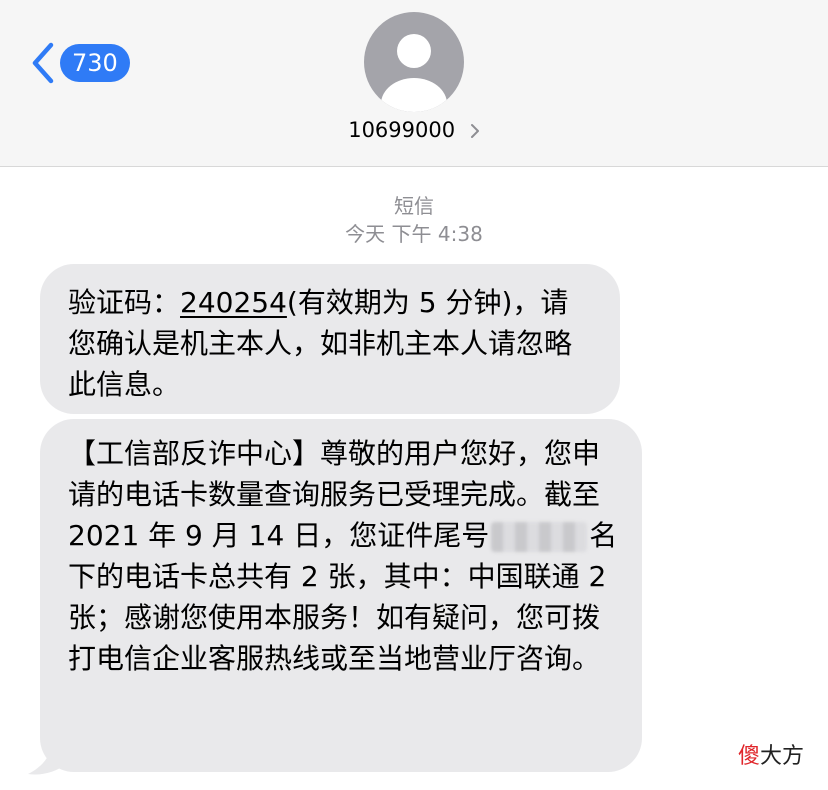 This screenshot has height=790, width=828. I want to click on contact-name-button: 10699000, so click(414, 130).